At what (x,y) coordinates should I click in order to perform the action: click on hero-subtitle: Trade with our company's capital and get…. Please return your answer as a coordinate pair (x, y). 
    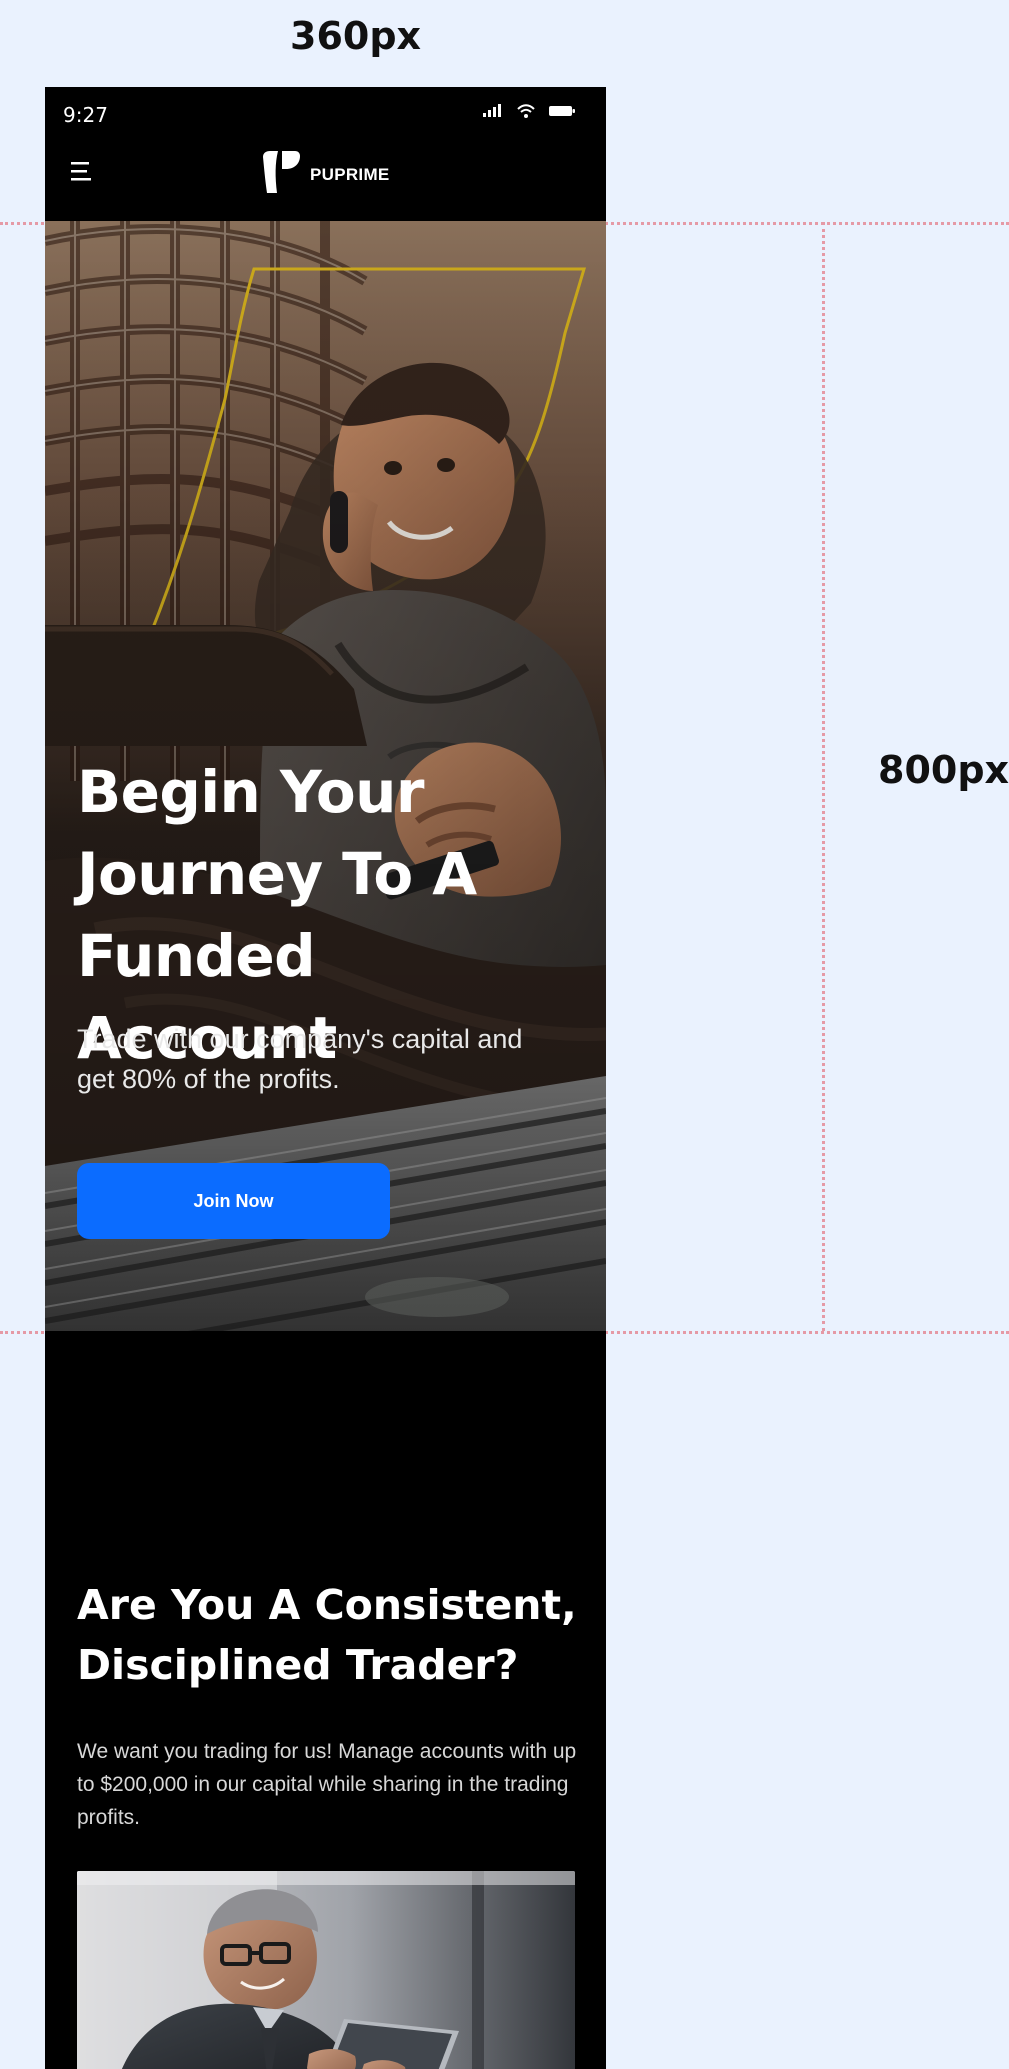
    Looking at the image, I should click on (300, 1059).